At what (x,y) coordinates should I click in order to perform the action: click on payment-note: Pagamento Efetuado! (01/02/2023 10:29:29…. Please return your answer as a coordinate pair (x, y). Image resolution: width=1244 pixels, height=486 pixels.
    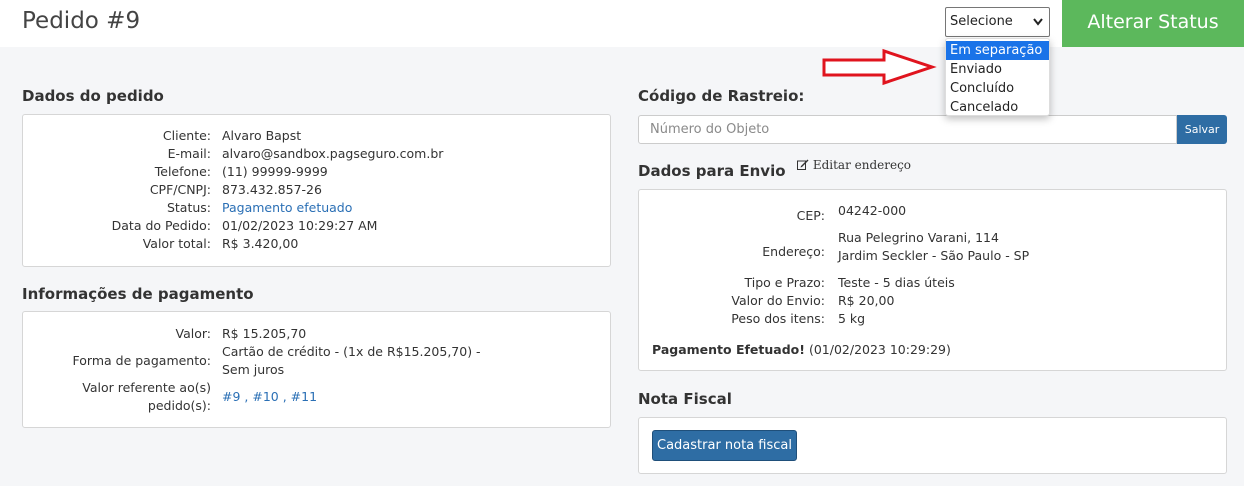
    Looking at the image, I should click on (801, 350).